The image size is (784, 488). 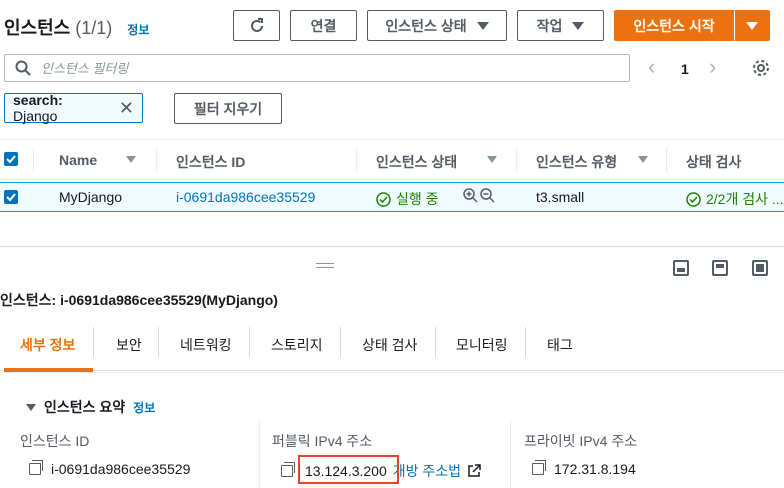 I want to click on tab-storage: 스토리지, so click(x=297, y=345).